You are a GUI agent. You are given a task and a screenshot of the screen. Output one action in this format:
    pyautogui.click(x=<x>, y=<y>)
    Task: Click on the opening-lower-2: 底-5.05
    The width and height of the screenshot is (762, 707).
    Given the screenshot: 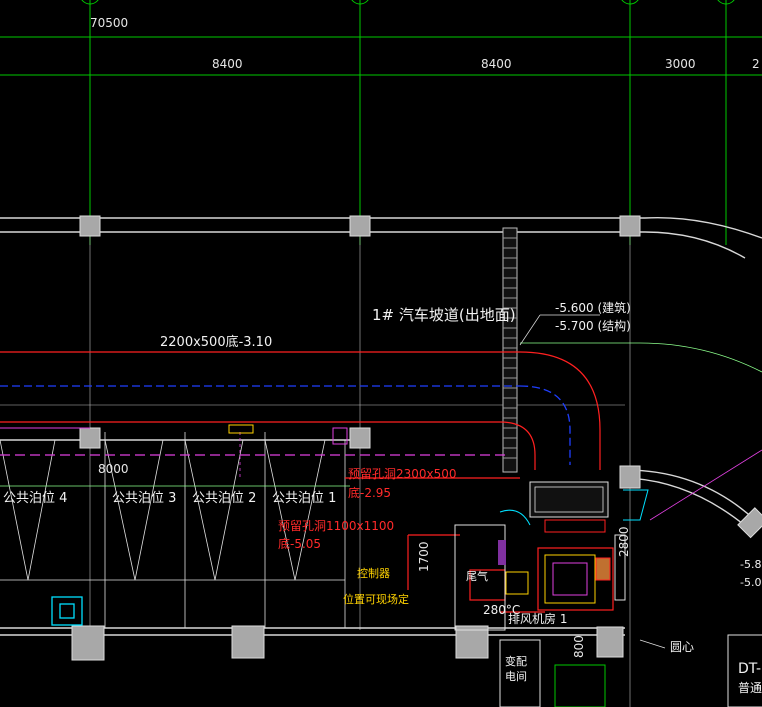 What is the action you would take?
    pyautogui.click(x=299, y=543)
    